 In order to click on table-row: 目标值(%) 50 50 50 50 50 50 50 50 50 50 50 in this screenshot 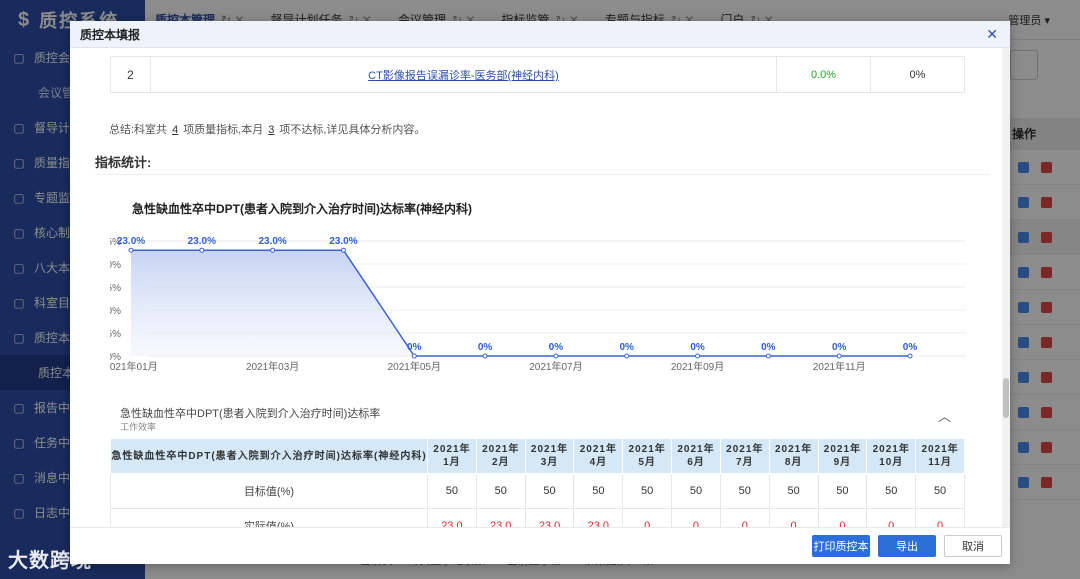, I will do `click(537, 491)`.